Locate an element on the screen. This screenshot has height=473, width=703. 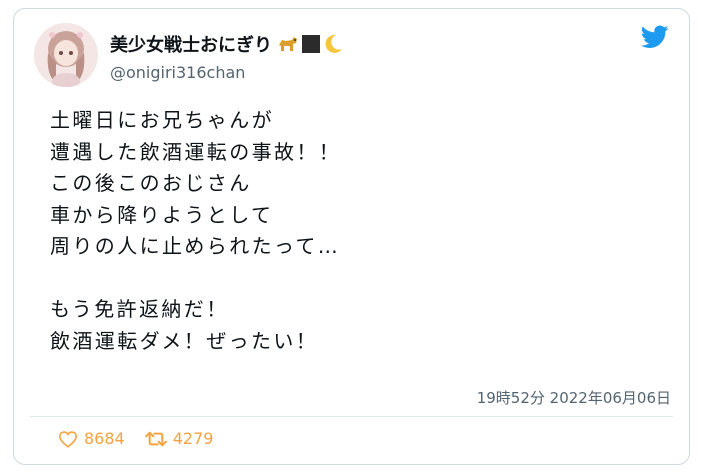
retweet-count: 4279 is located at coordinates (193, 438).